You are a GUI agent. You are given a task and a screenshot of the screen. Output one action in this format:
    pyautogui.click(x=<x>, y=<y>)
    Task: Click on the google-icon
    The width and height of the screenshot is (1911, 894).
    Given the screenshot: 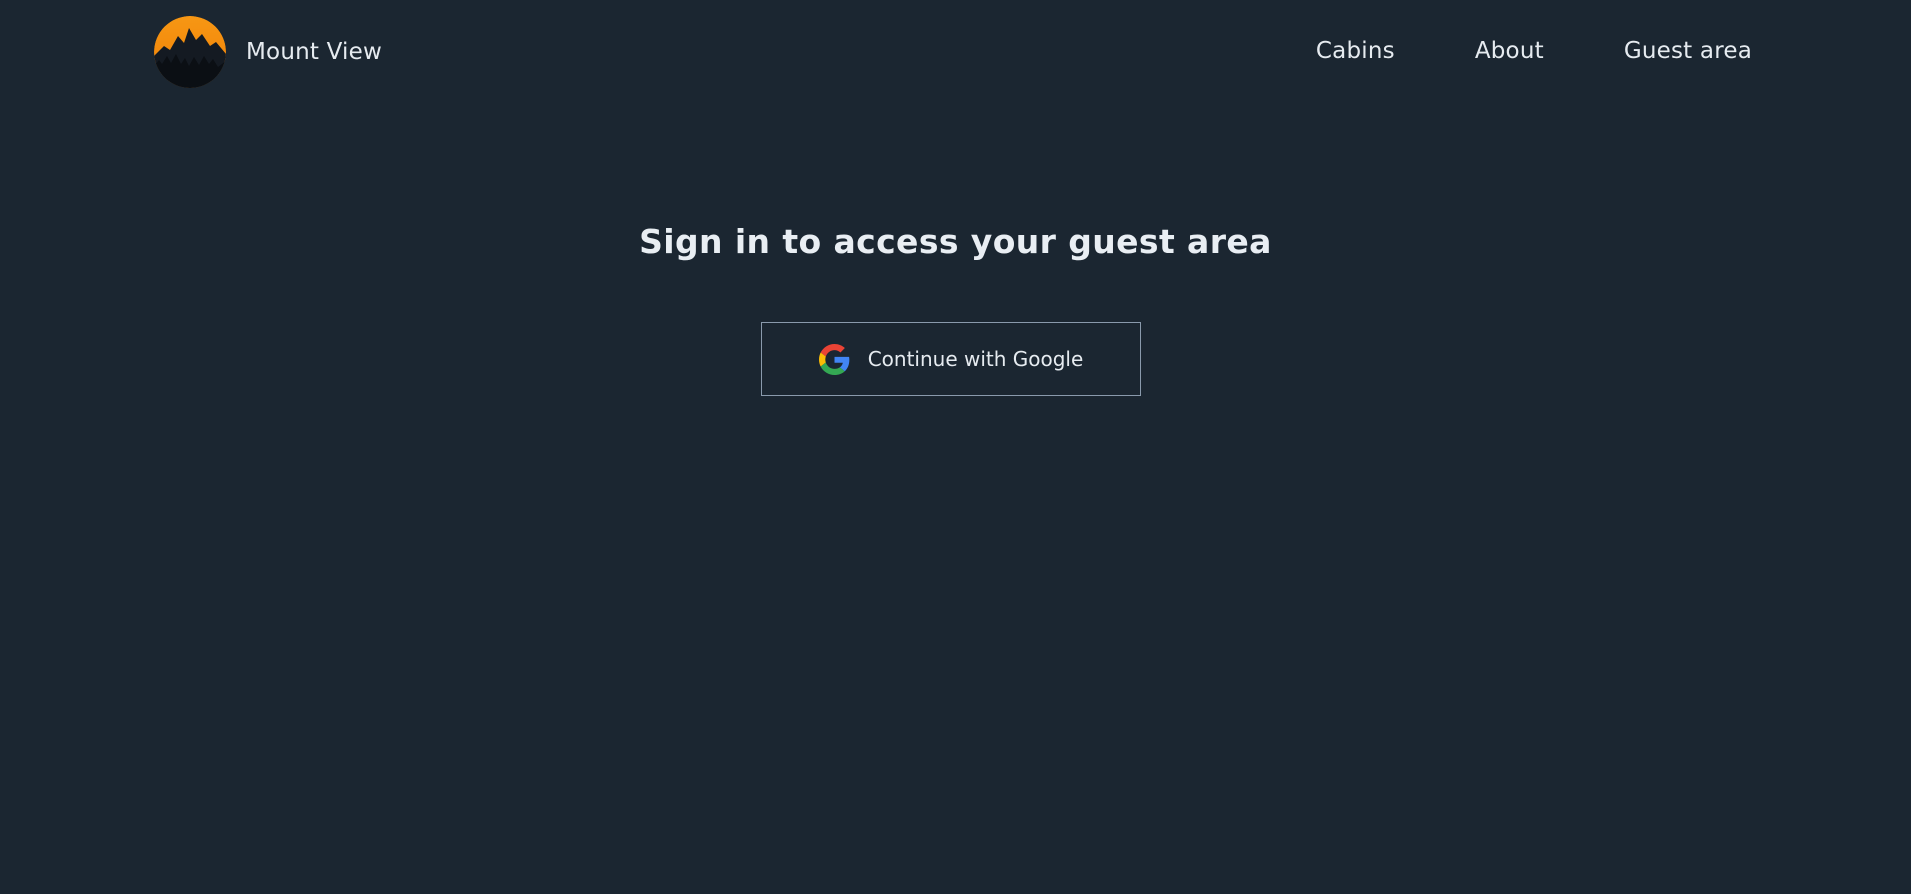 What is the action you would take?
    pyautogui.click(x=834, y=359)
    